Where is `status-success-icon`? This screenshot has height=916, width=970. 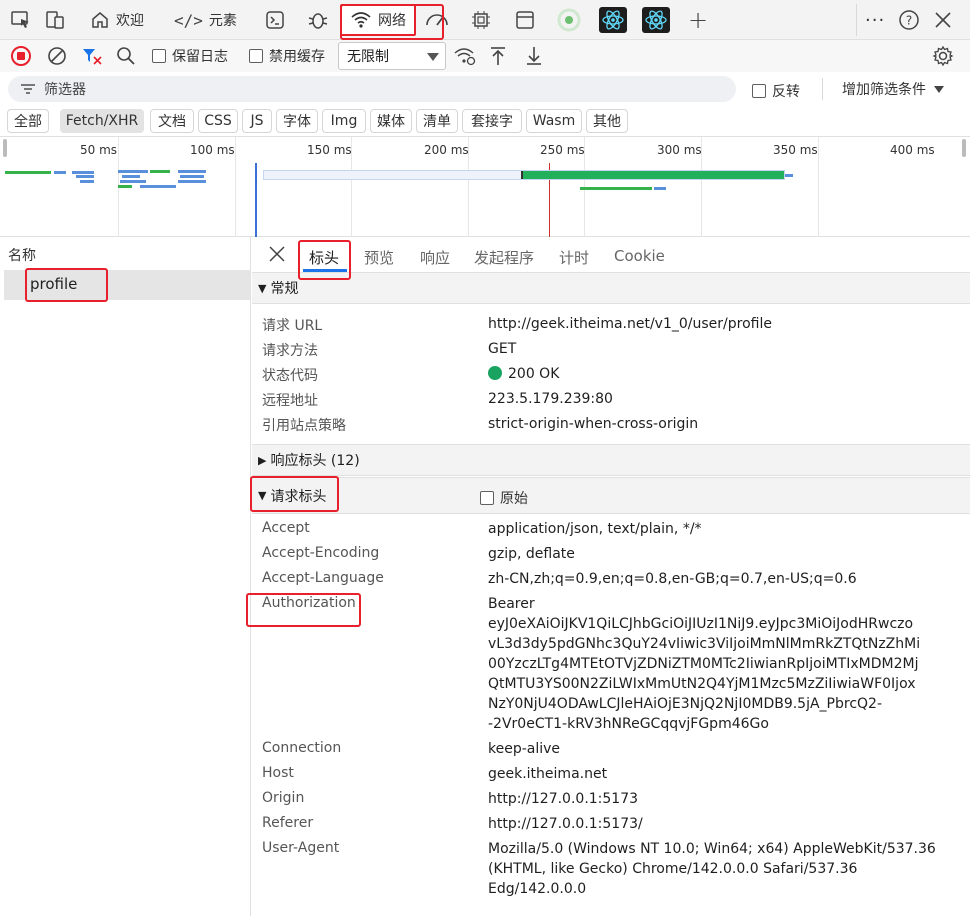 status-success-icon is located at coordinates (495, 373).